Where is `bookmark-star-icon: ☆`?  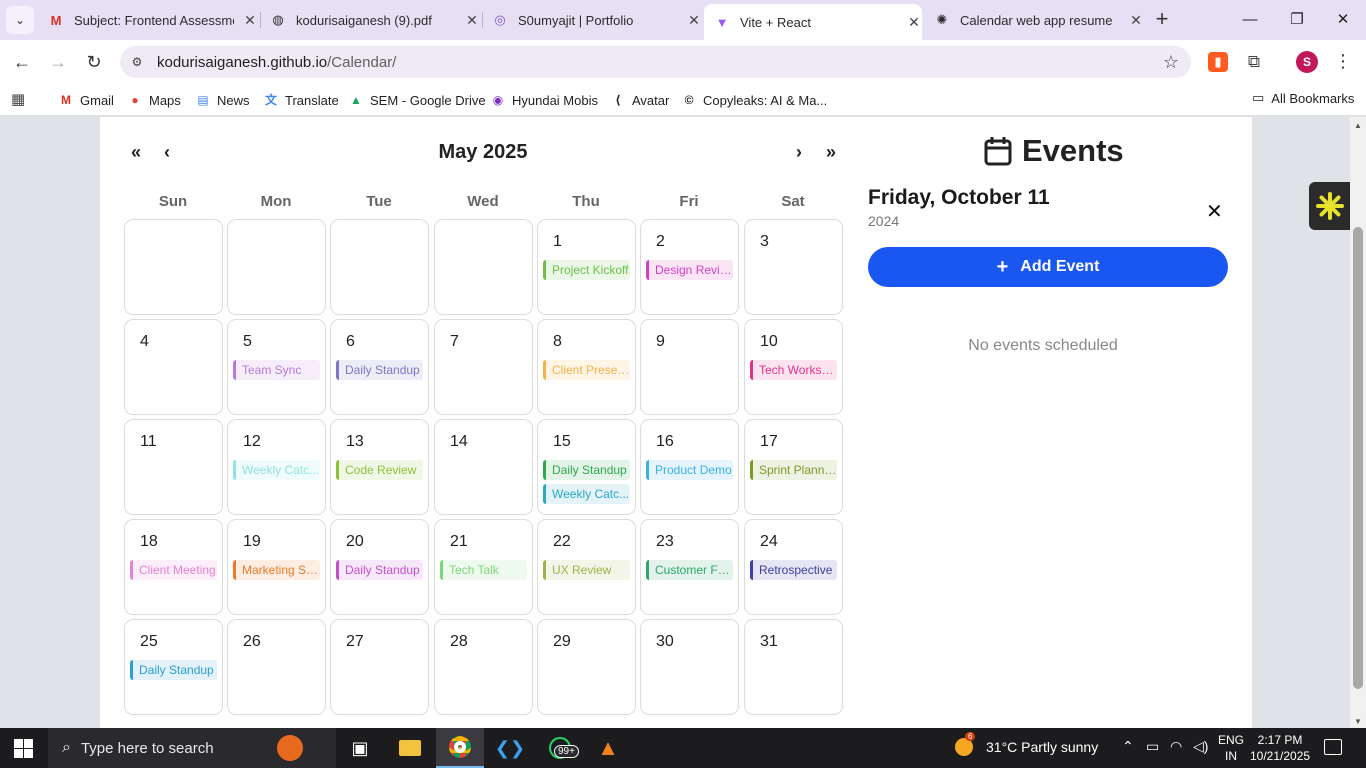
bookmark-star-icon: ☆ is located at coordinates (1171, 62).